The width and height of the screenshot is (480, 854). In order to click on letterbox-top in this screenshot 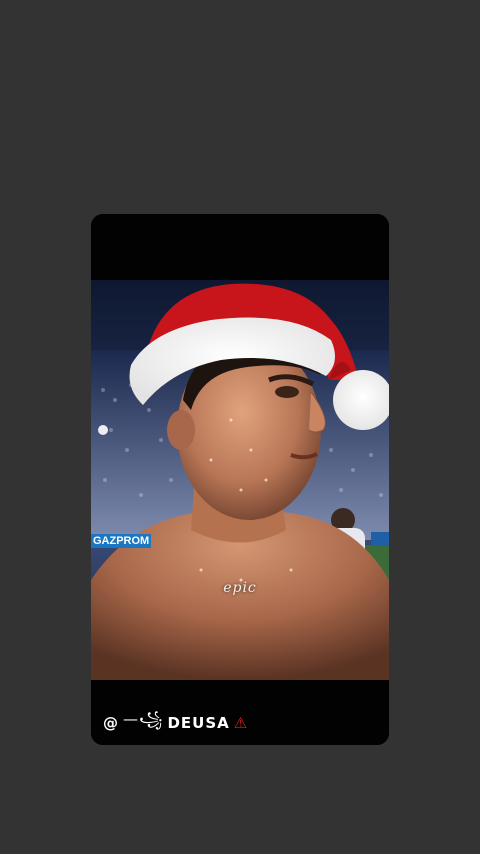, I will do `click(240, 247)`.